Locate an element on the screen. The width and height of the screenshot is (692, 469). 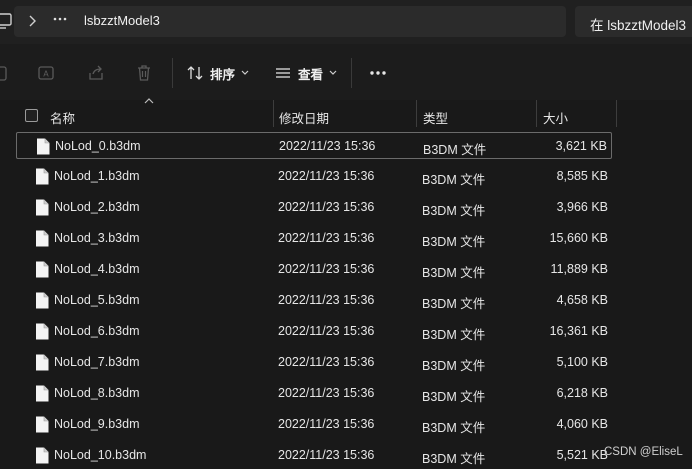
search-input: 在 lsbzztModel3 is located at coordinates (633, 21).